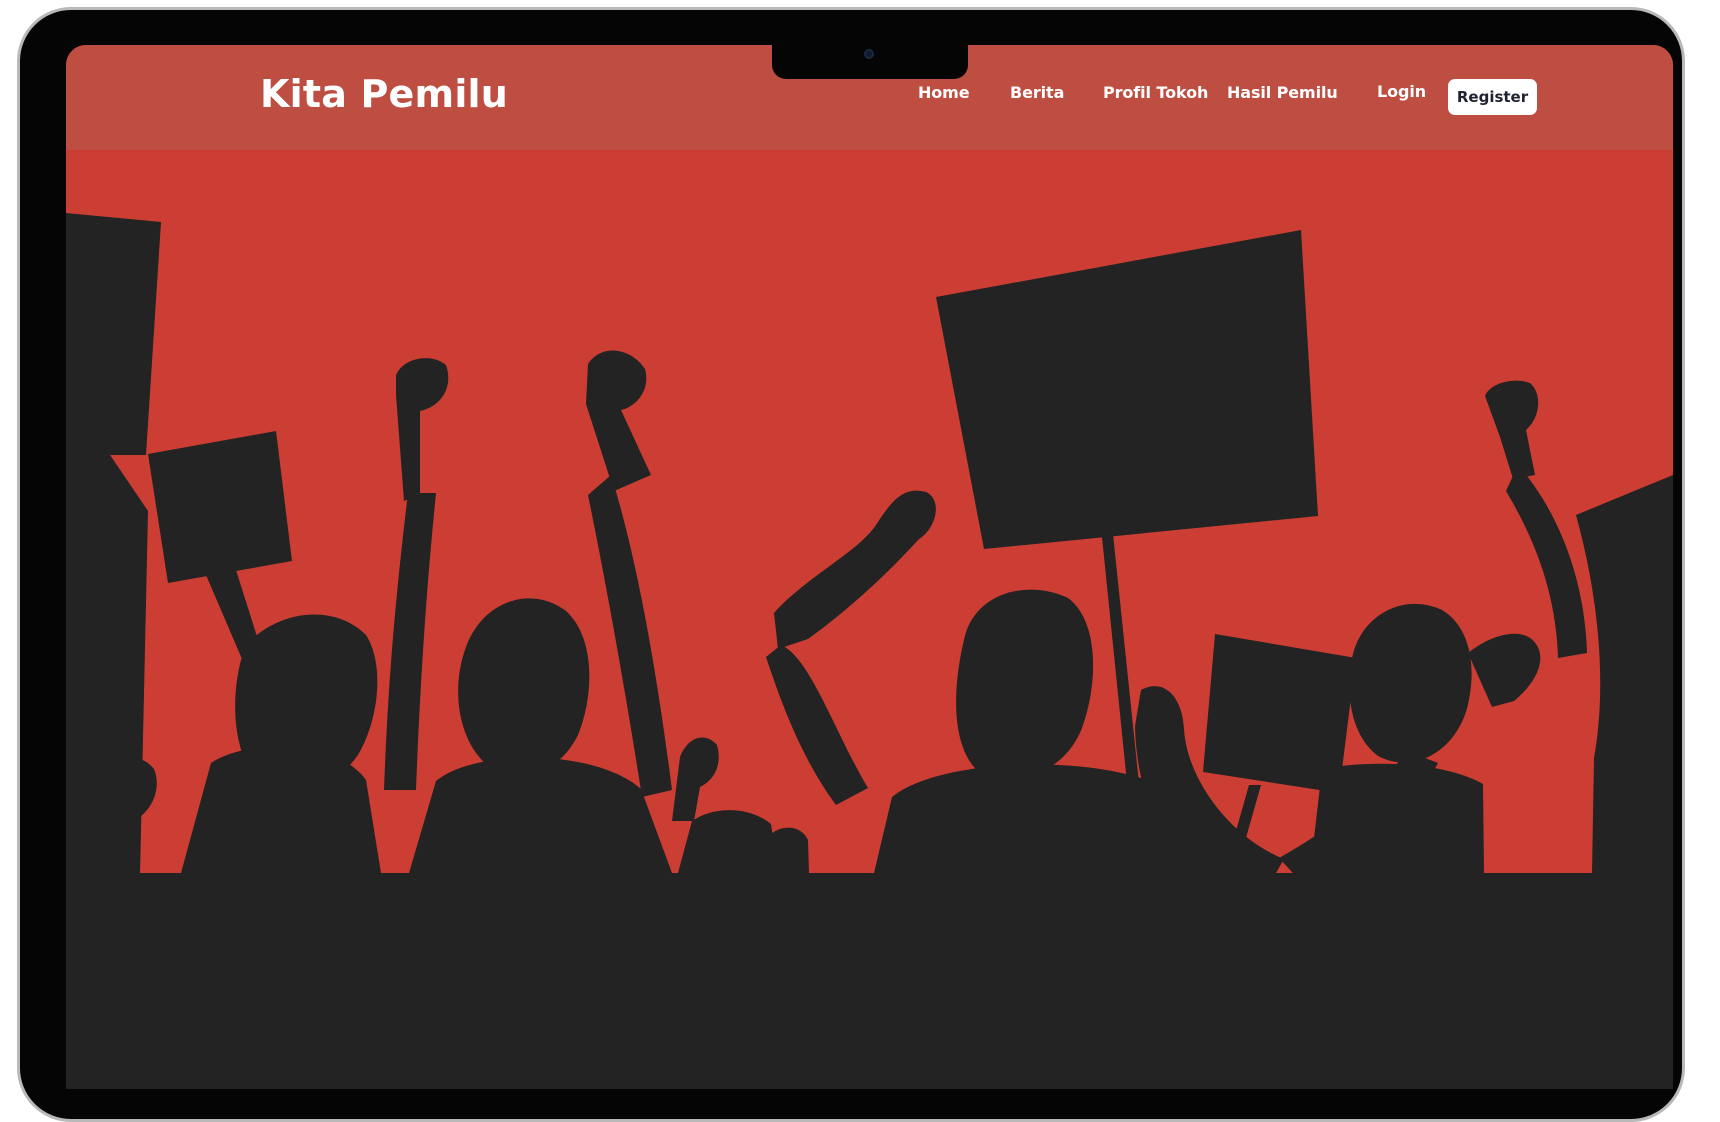 Image resolution: width=1720 pixels, height=1122 pixels. Describe the element at coordinates (1401, 92) in the screenshot. I see `login-link: Login` at that location.